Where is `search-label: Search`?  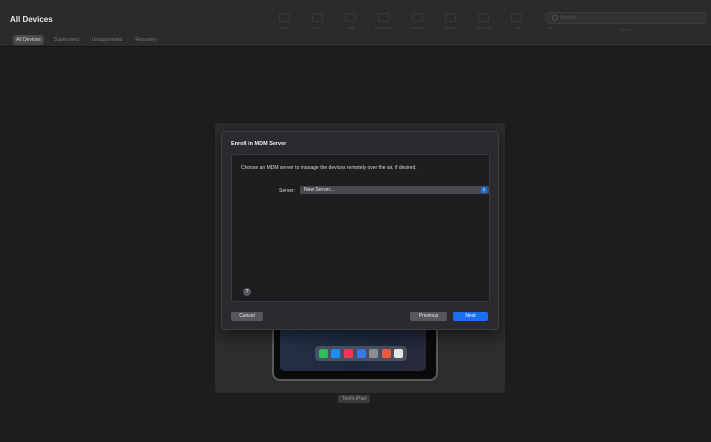
search-label: Search is located at coordinates (625, 29).